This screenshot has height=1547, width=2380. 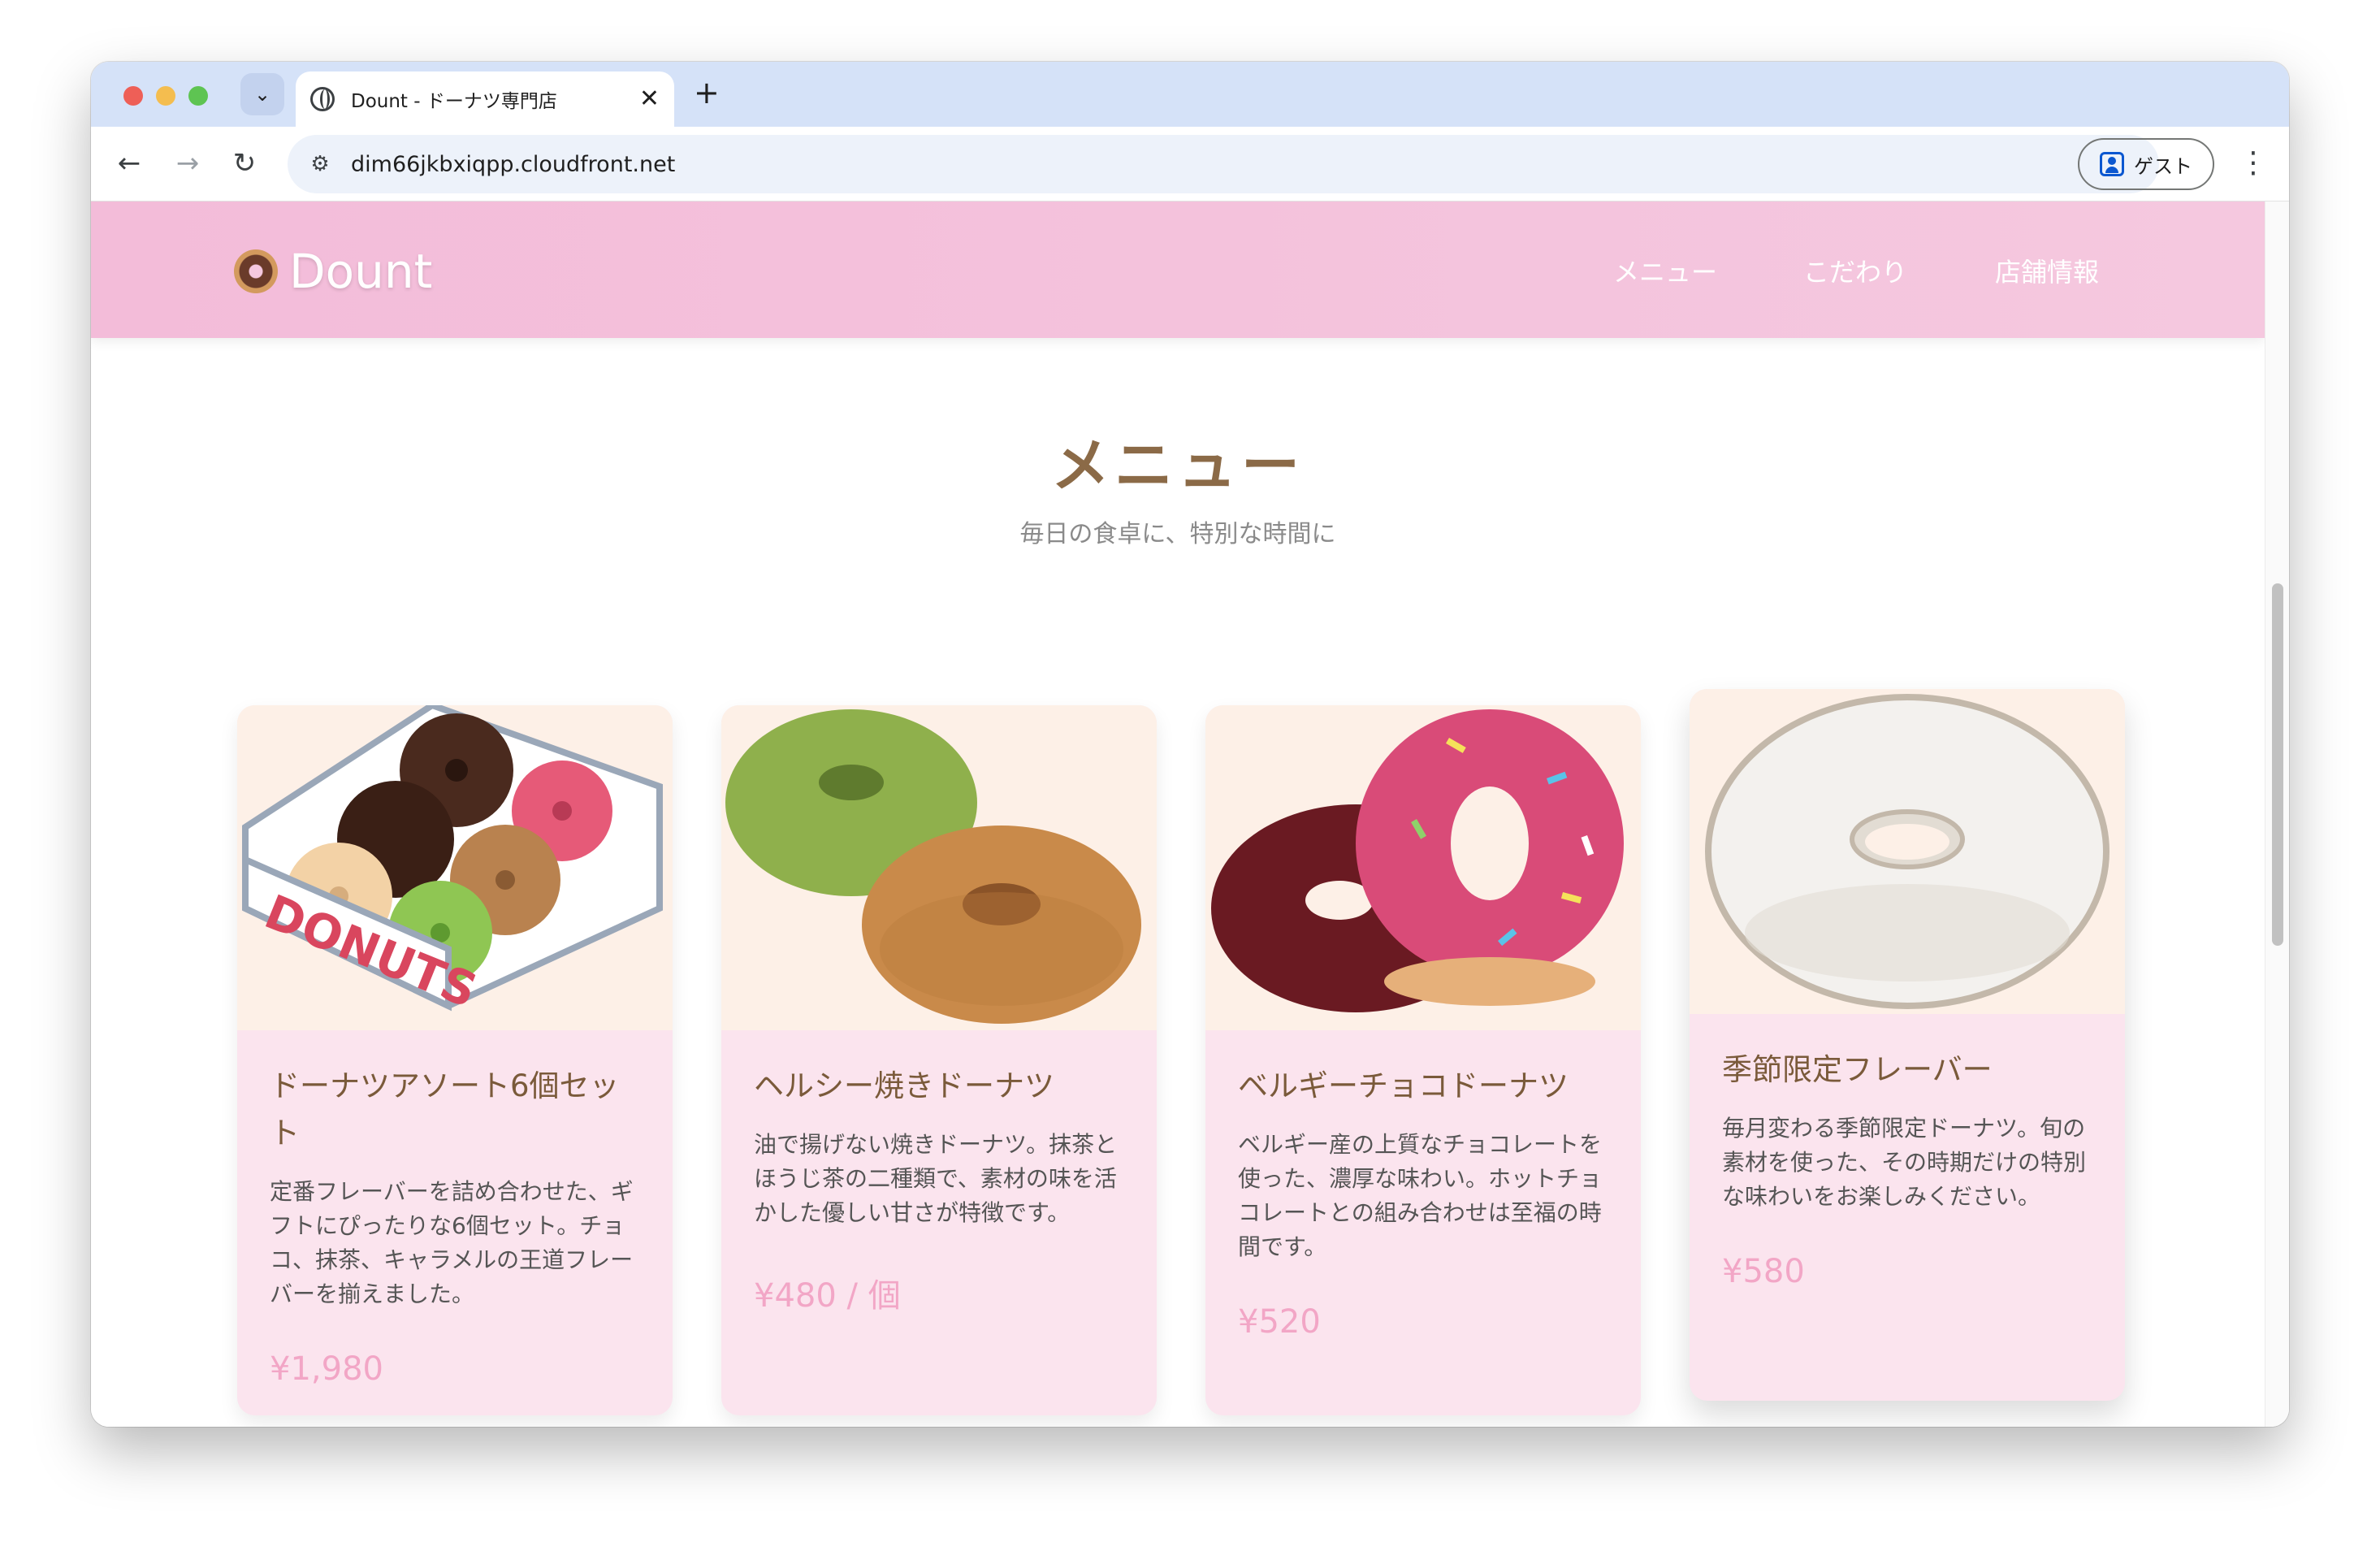 I want to click on donut-icon, so click(x=256, y=271).